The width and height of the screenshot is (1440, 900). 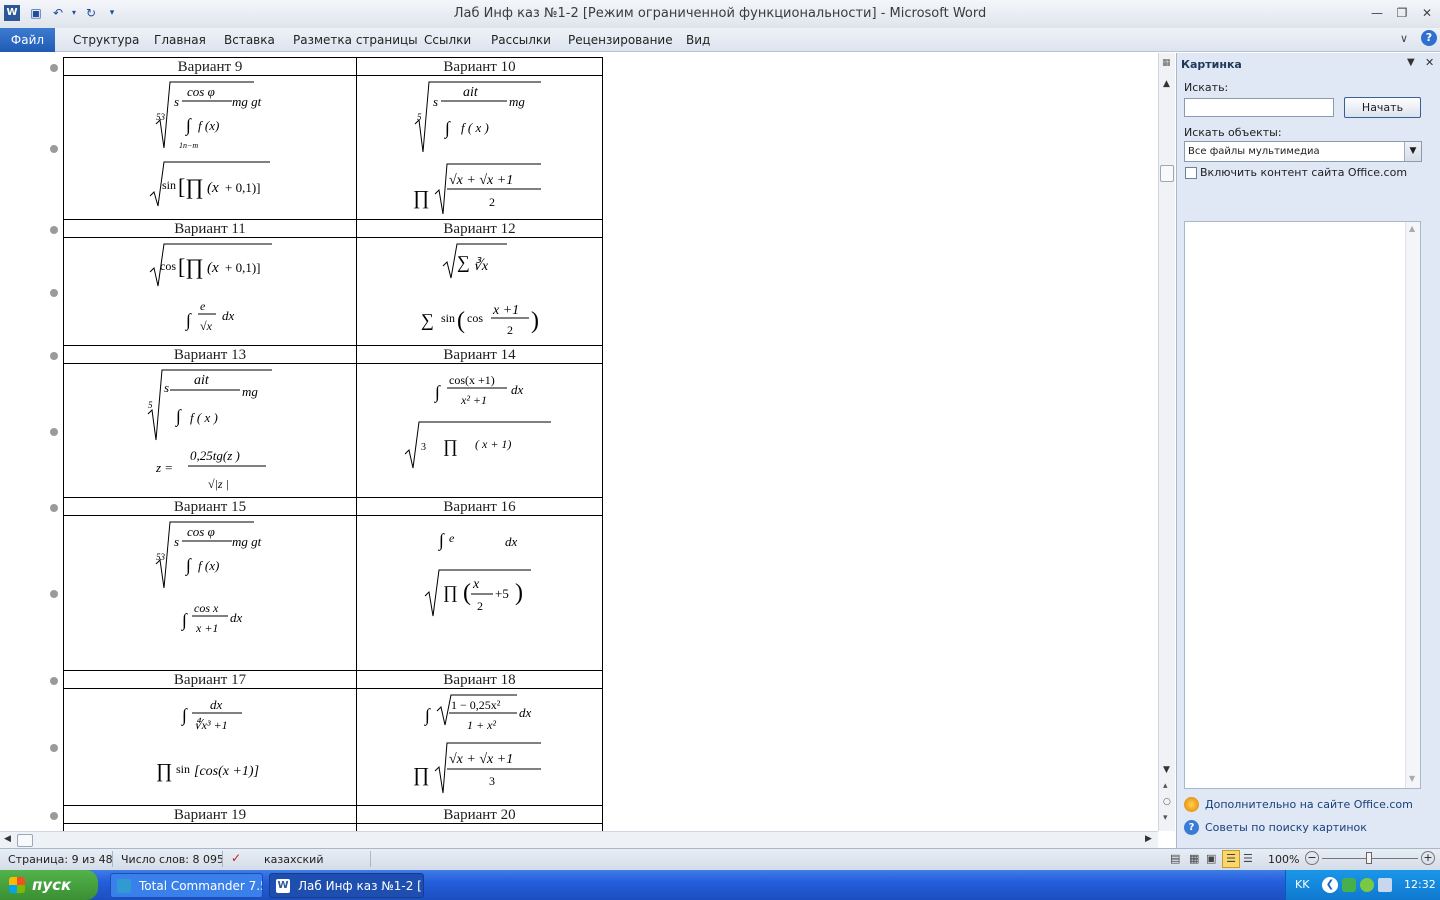 What do you see at coordinates (27, 40) in the screenshot?
I see `tab-file: Файл` at bounding box center [27, 40].